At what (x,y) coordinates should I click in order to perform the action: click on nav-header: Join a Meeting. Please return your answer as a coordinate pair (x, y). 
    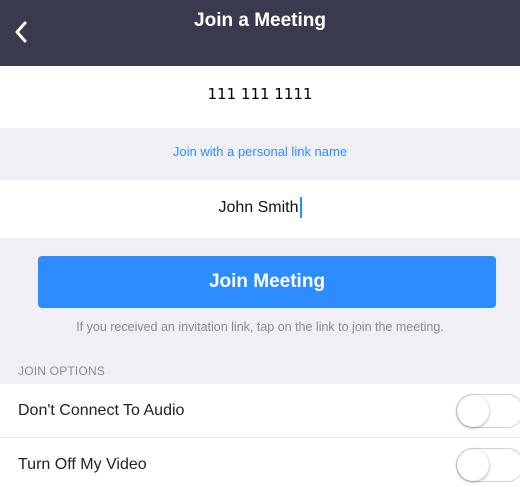
    Looking at the image, I should click on (260, 33).